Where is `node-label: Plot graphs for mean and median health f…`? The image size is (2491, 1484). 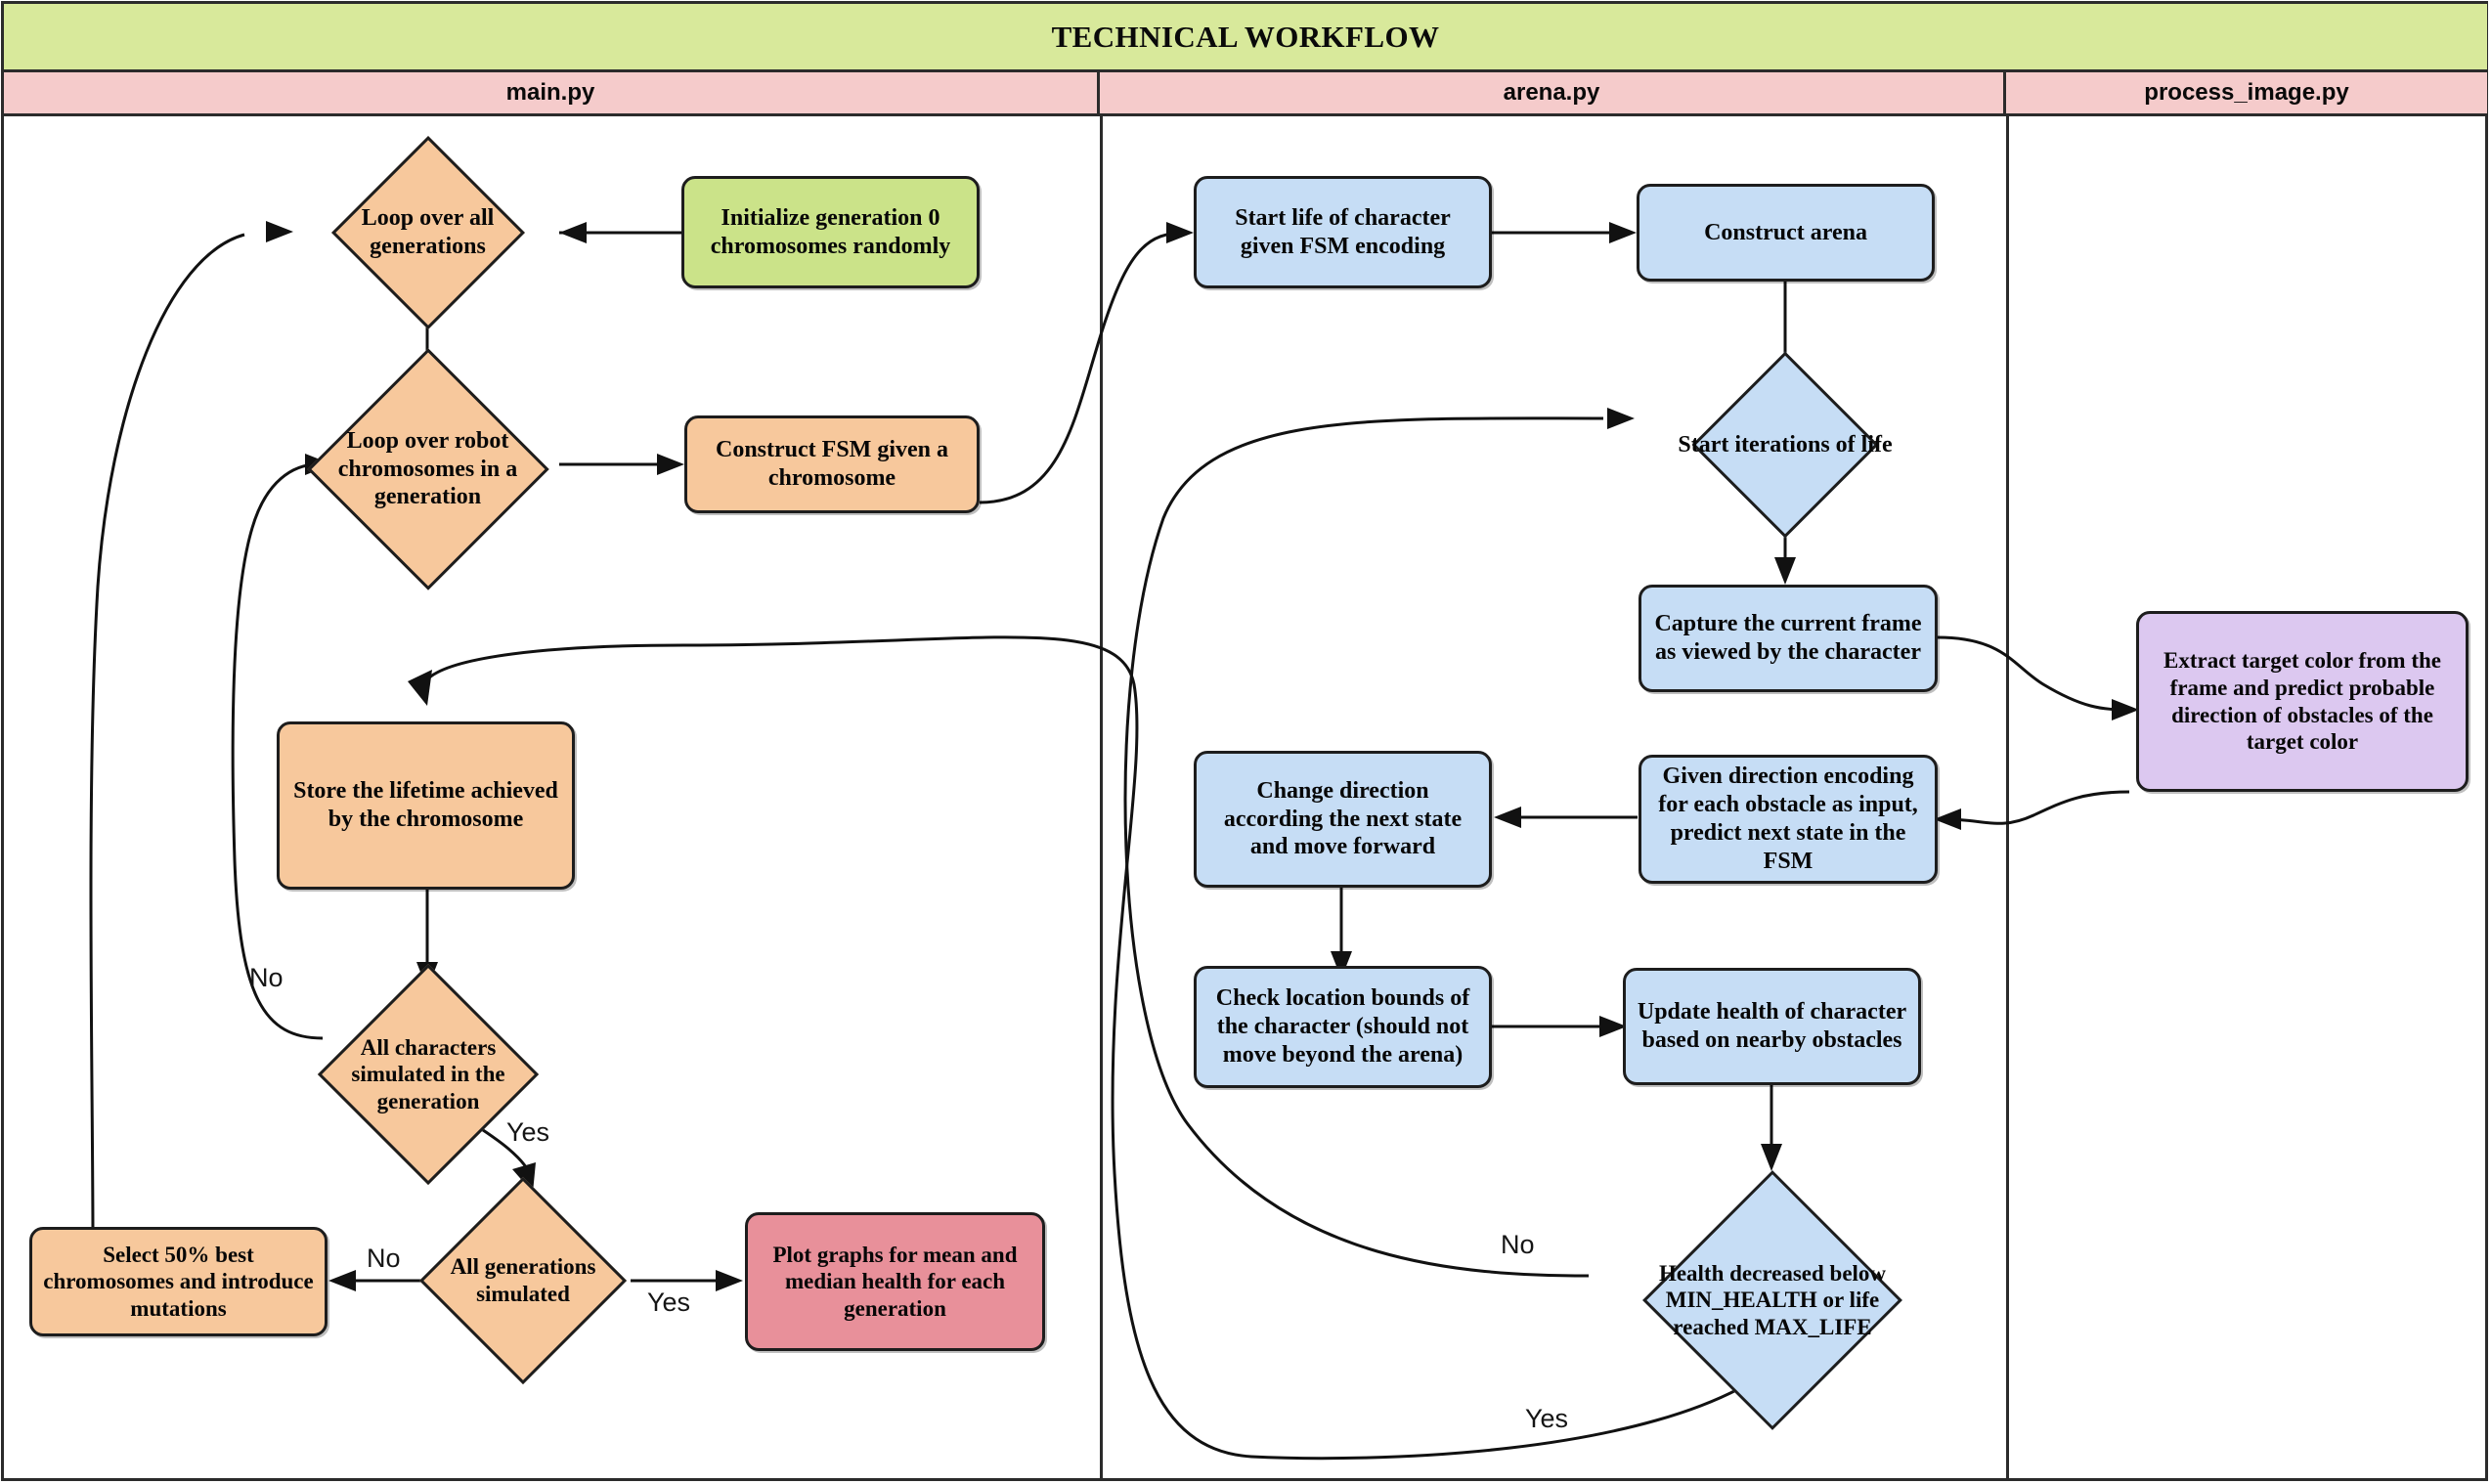
node-label: Plot graphs for mean and median health f… is located at coordinates (895, 1281).